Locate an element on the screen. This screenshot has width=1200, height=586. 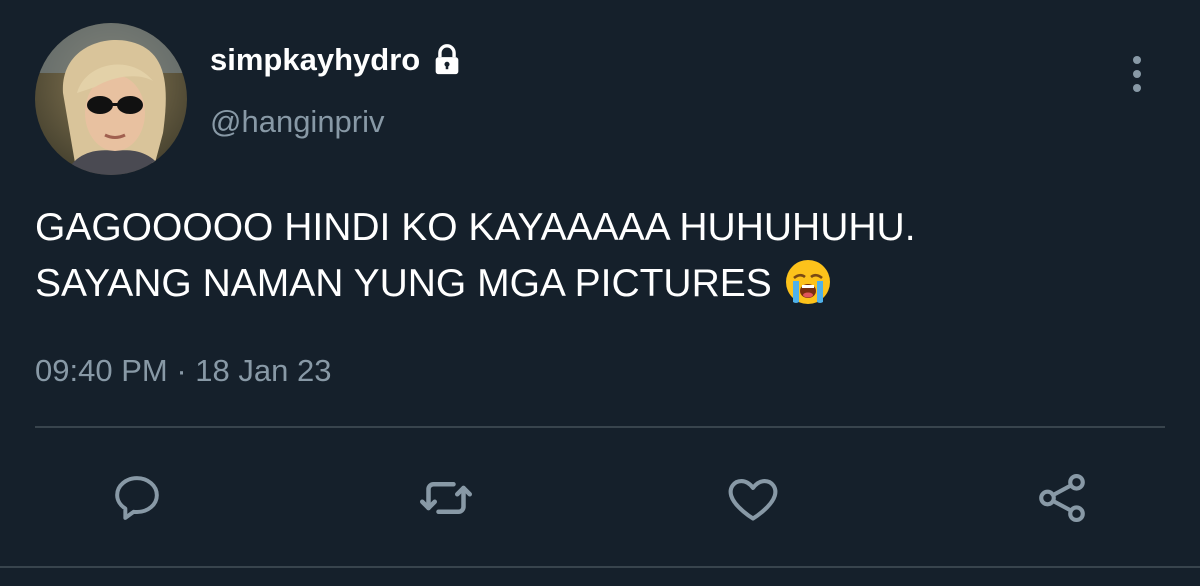
retweet-icon is located at coordinates (446, 498).